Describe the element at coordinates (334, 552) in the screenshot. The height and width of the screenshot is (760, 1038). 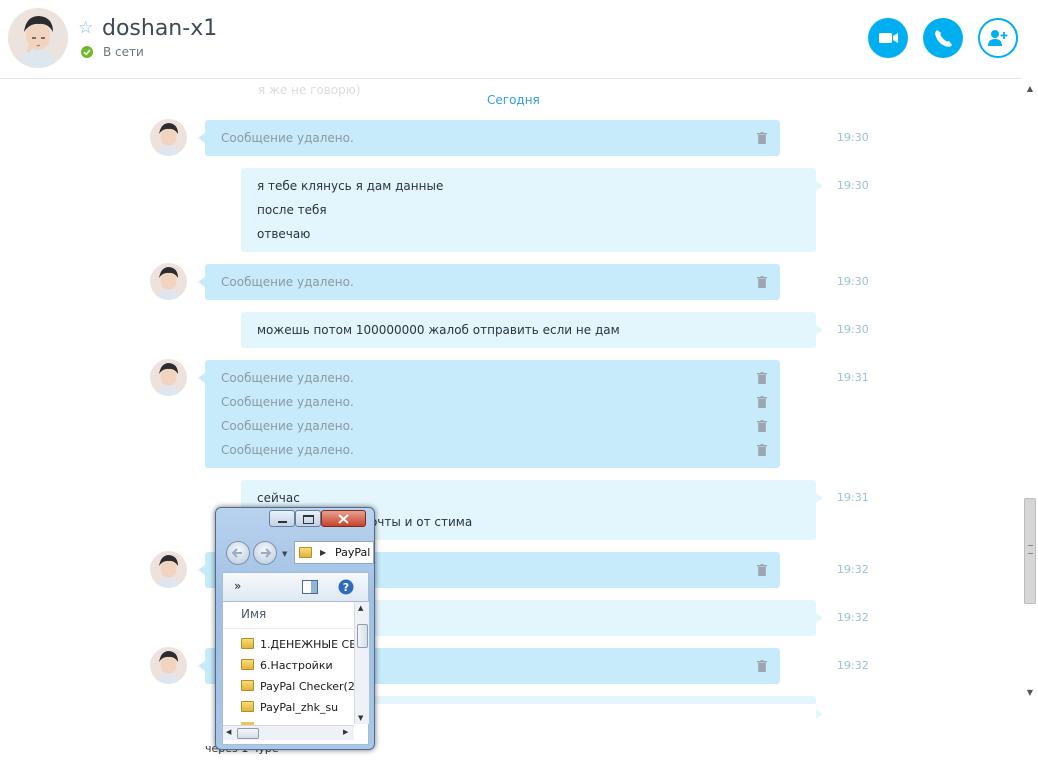
I see `address-bar: ▶ PayPal` at that location.